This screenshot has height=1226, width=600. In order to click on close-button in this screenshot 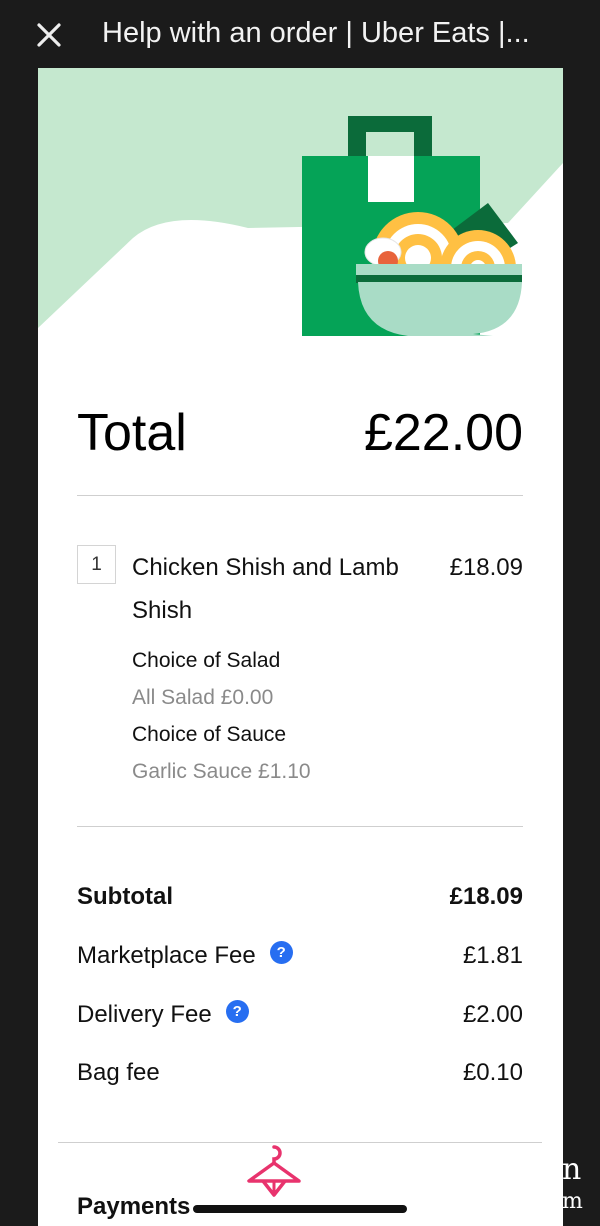, I will do `click(49, 35)`.